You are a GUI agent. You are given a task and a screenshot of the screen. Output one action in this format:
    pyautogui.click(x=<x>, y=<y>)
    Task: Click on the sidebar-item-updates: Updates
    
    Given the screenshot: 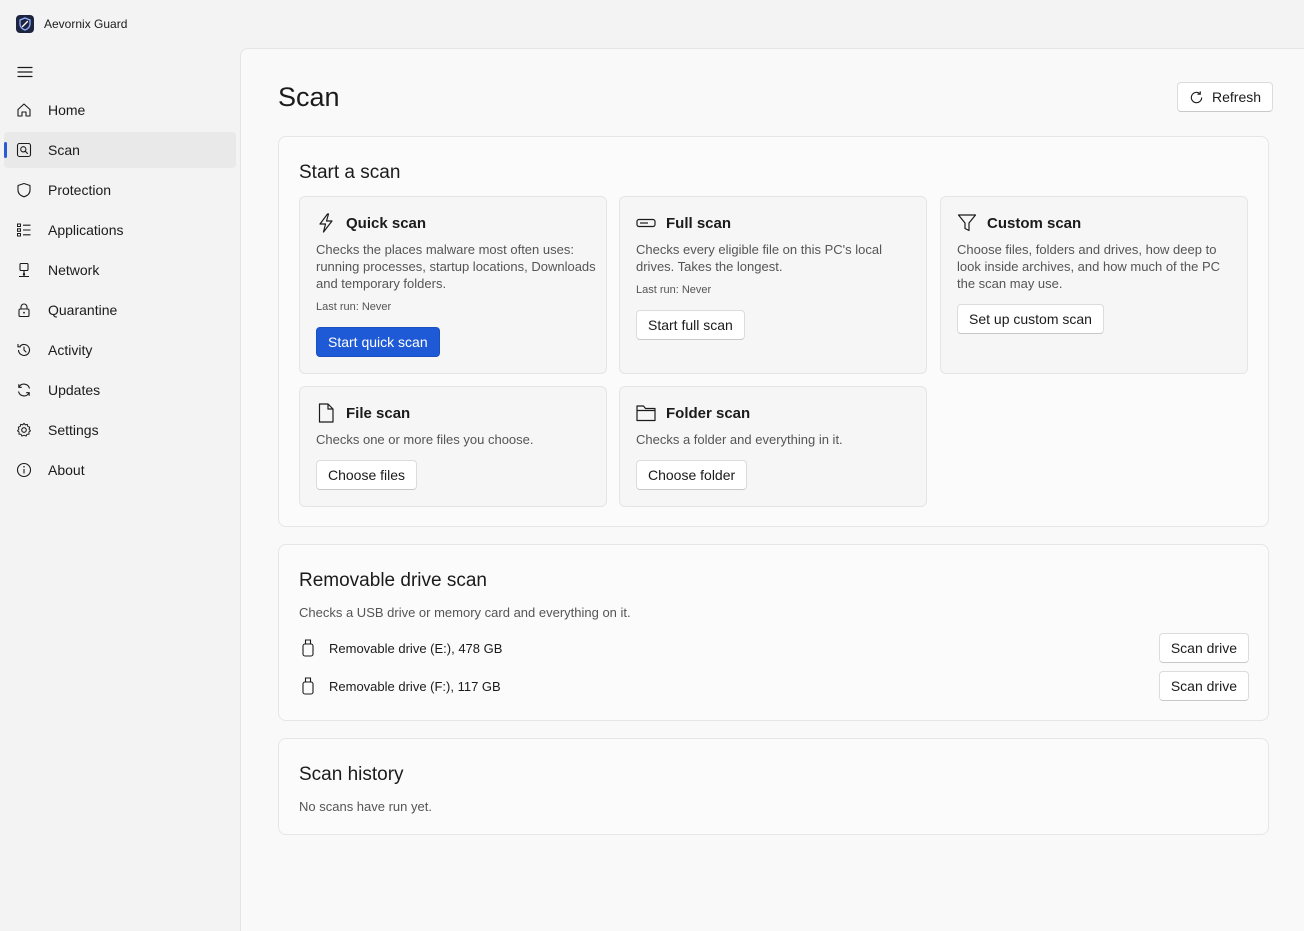 What is the action you would take?
    pyautogui.click(x=120, y=390)
    